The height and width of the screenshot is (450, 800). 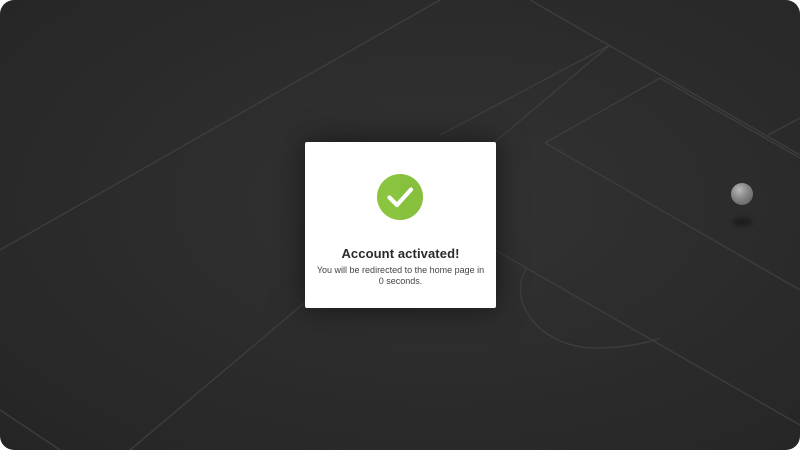 What do you see at coordinates (400, 197) in the screenshot?
I see `checkmark-circle-icon` at bounding box center [400, 197].